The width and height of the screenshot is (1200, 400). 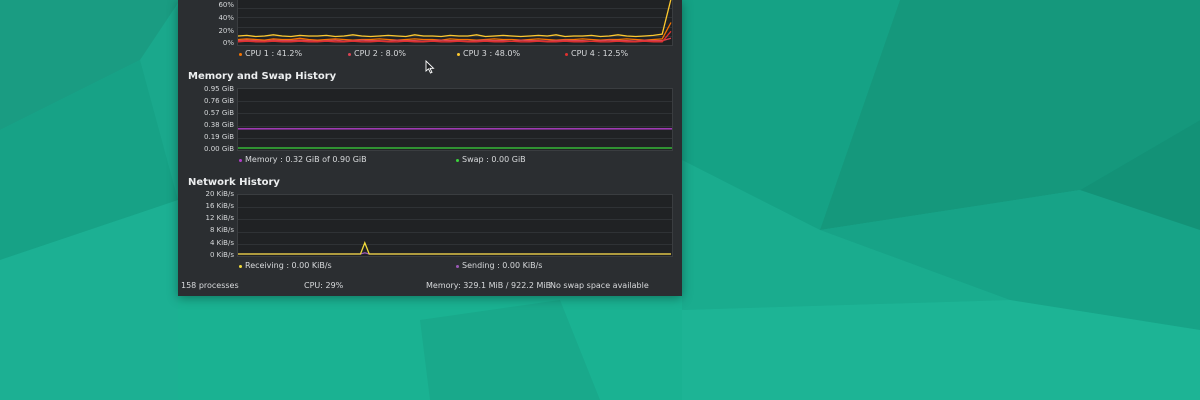 I want to click on network-y-tick: 0 KiB/s, so click(x=221, y=255).